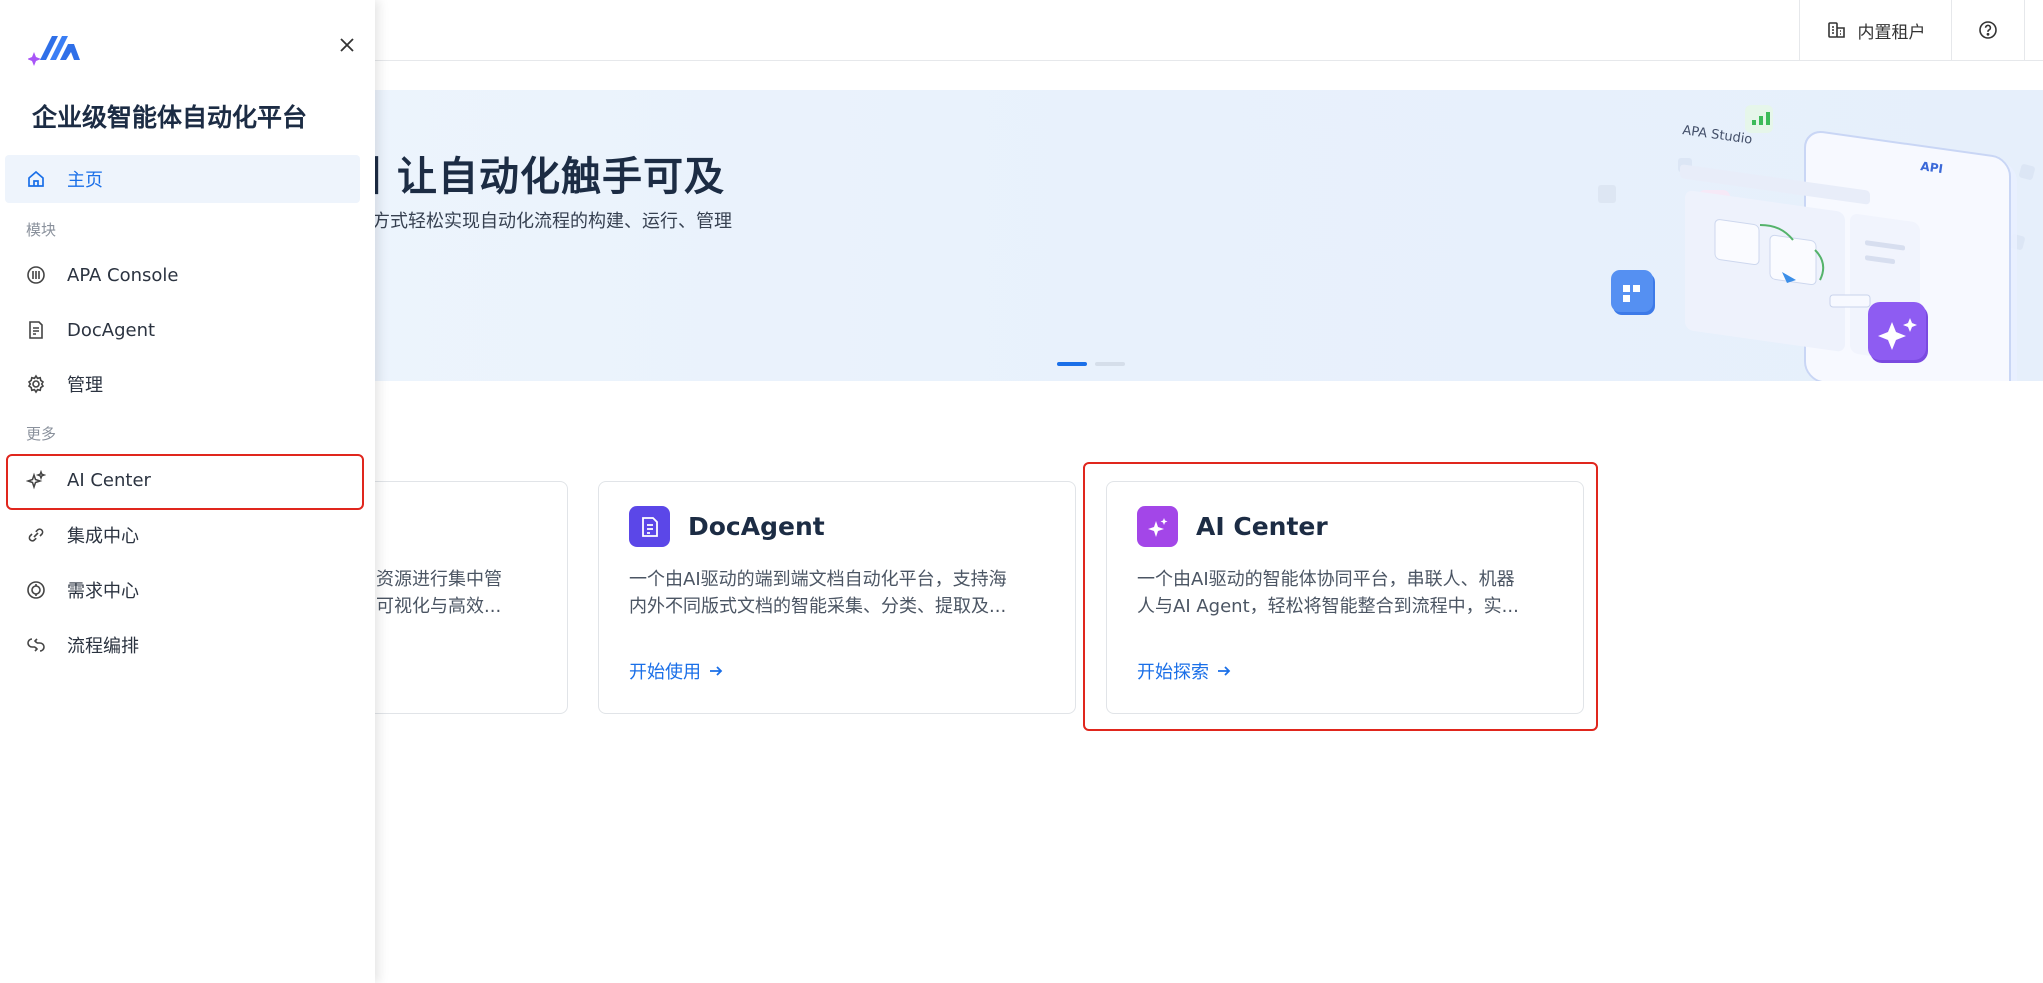 This screenshot has width=2043, height=983. Describe the element at coordinates (36, 179) in the screenshot. I see `home-icon` at that location.